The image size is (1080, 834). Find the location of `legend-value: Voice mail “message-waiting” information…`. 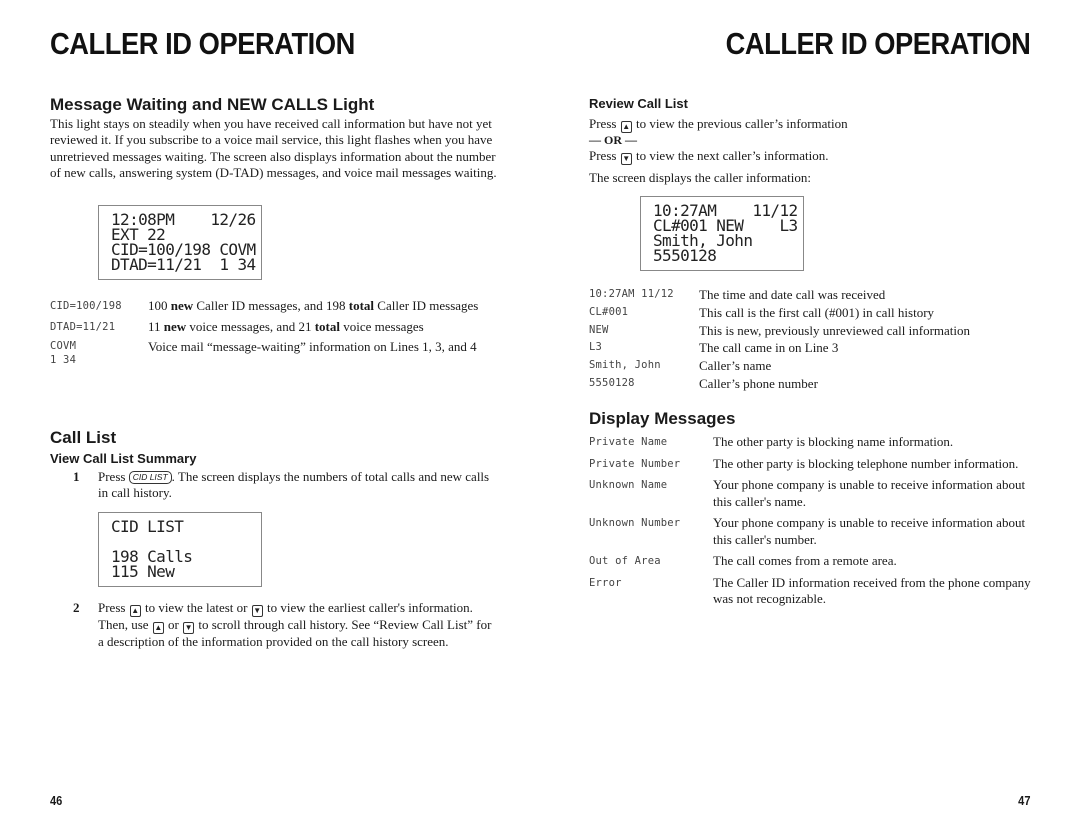

legend-value: Voice mail “message-waiting” information… is located at coordinates (312, 346).